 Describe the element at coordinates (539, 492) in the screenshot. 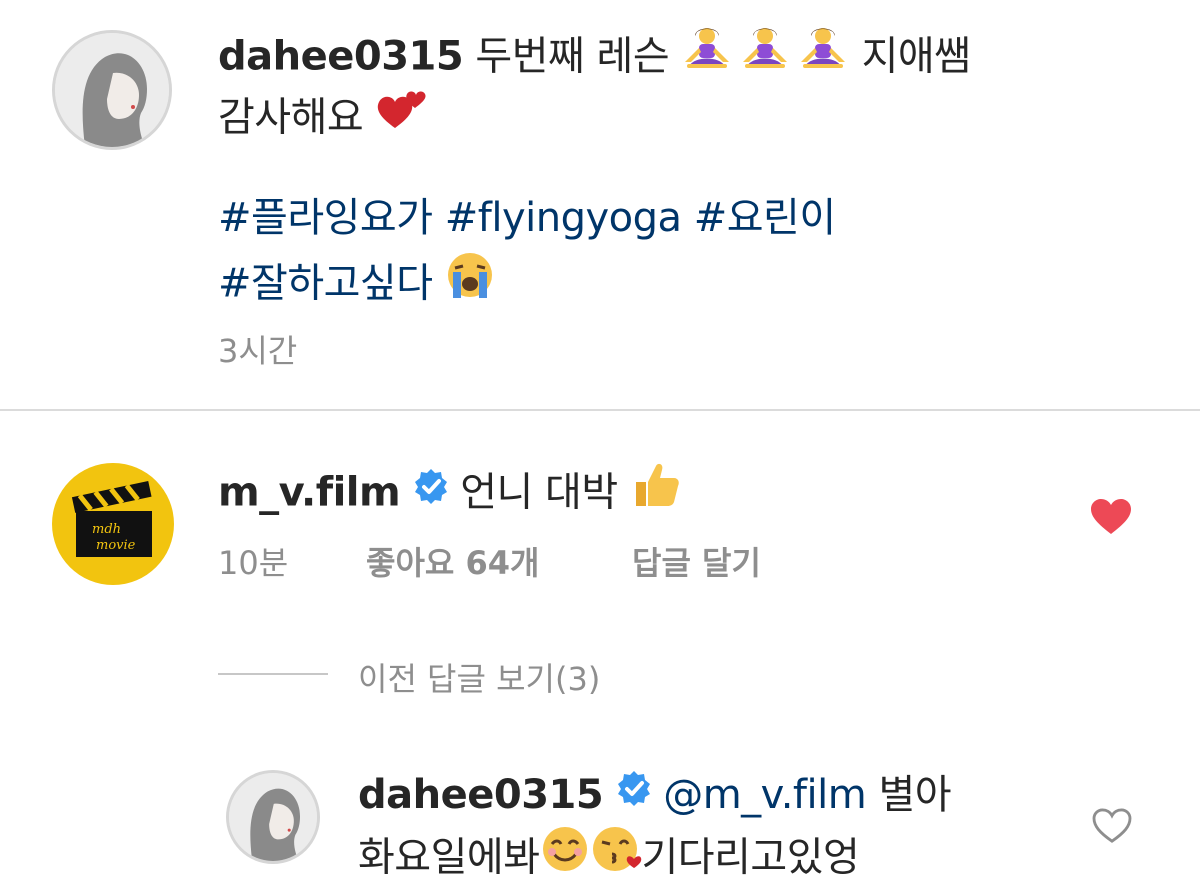

I see `comment-text: 언니 대박` at that location.